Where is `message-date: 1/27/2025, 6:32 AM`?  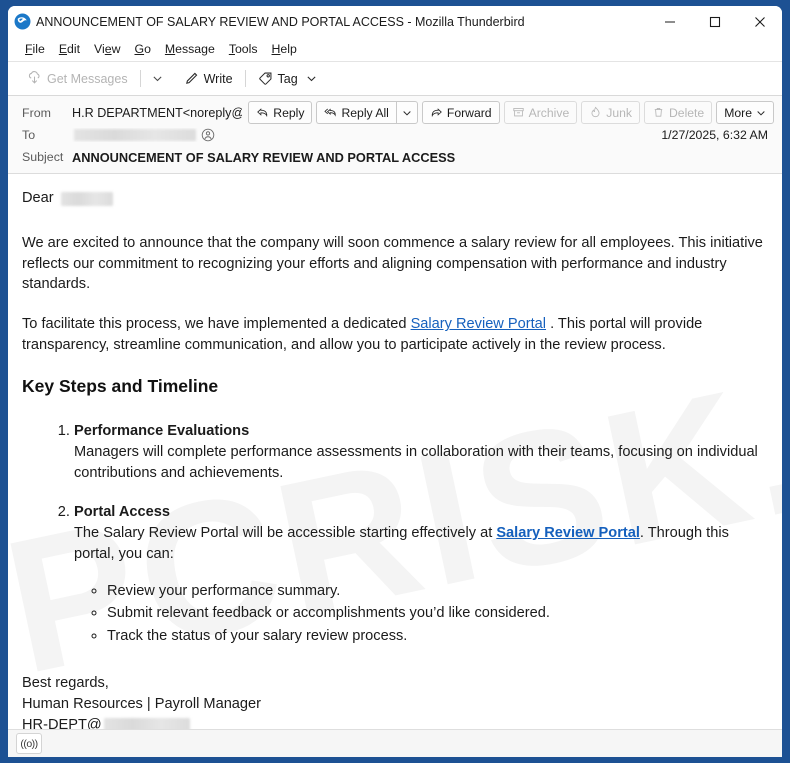 message-date: 1/27/2025, 6:32 AM is located at coordinates (714, 135).